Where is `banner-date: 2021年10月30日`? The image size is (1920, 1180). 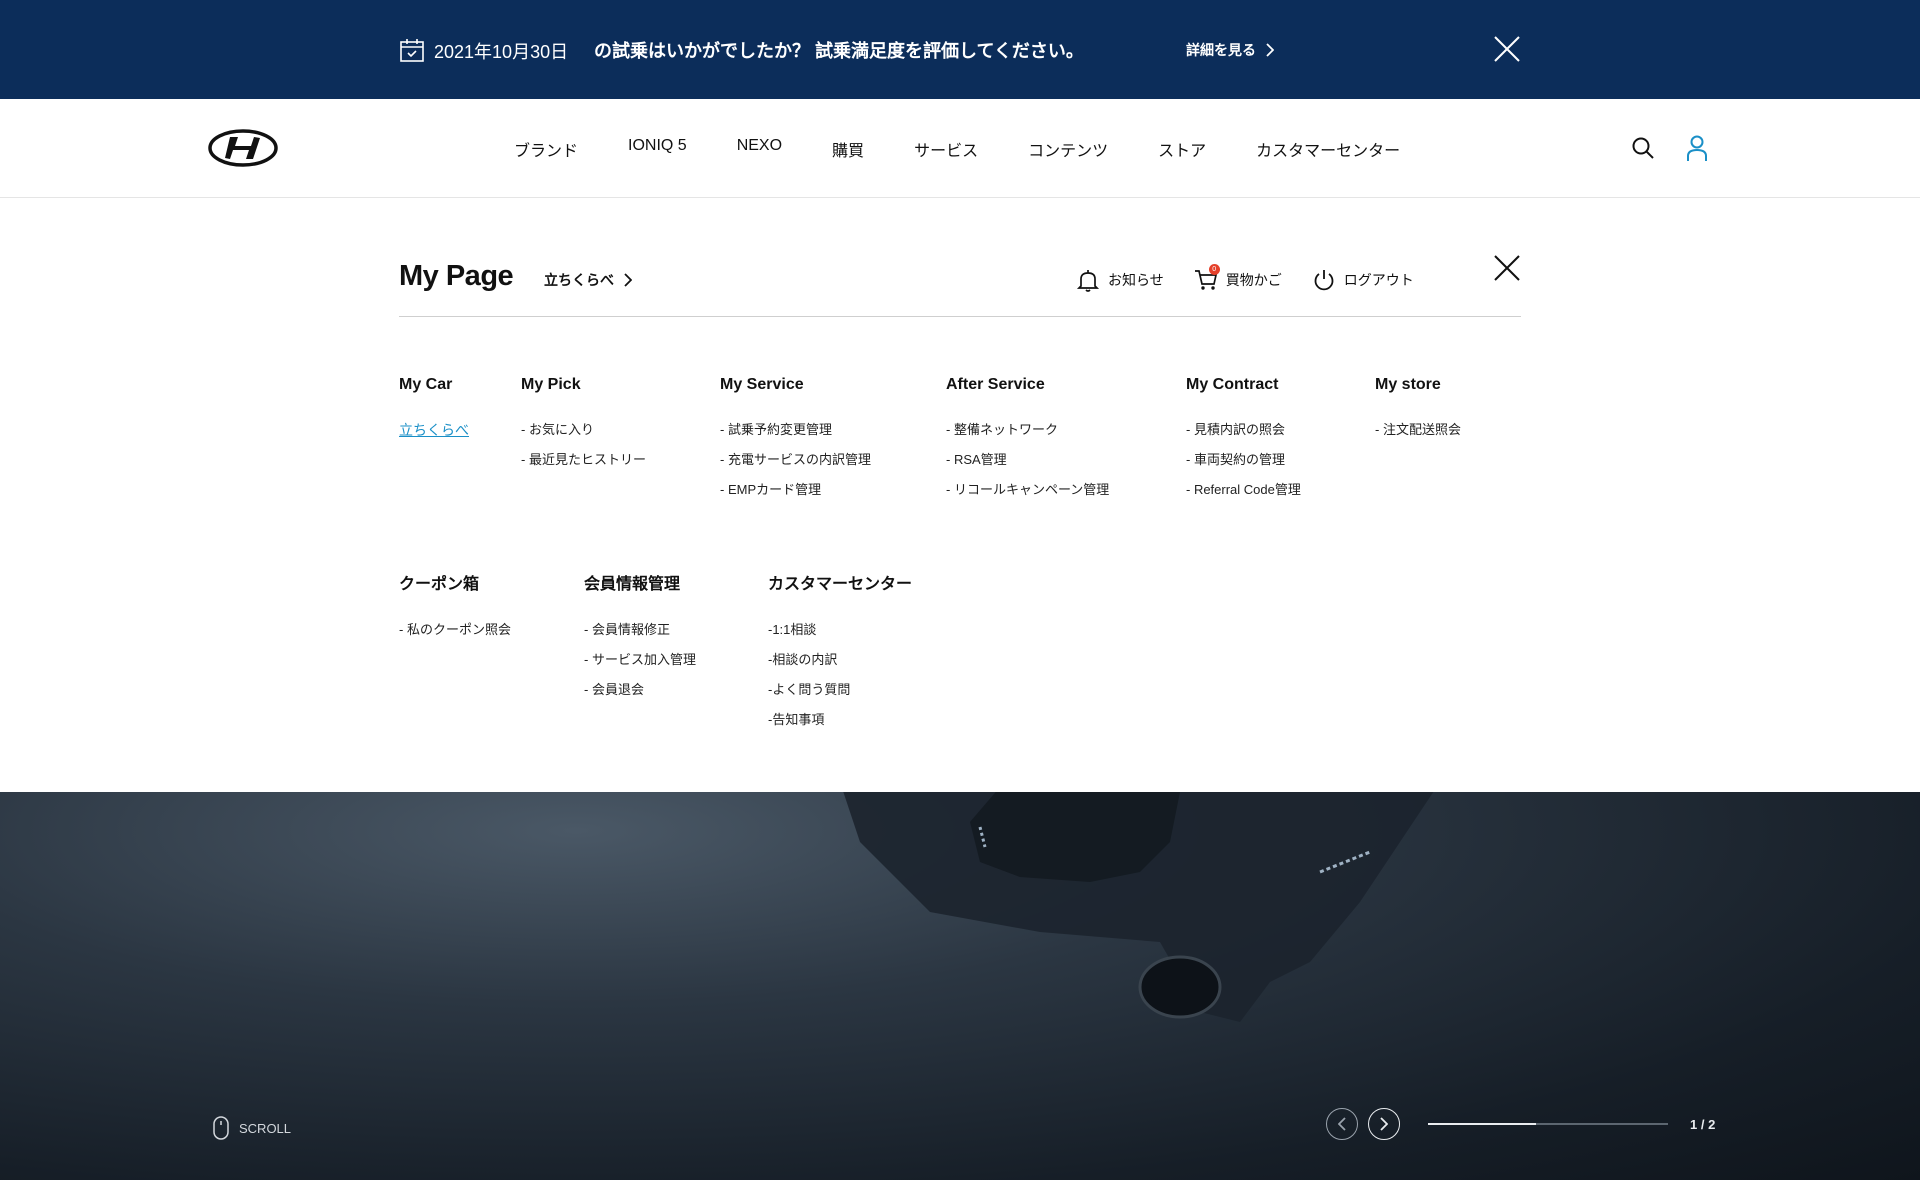
banner-date: 2021年10月30日 is located at coordinates (501, 52).